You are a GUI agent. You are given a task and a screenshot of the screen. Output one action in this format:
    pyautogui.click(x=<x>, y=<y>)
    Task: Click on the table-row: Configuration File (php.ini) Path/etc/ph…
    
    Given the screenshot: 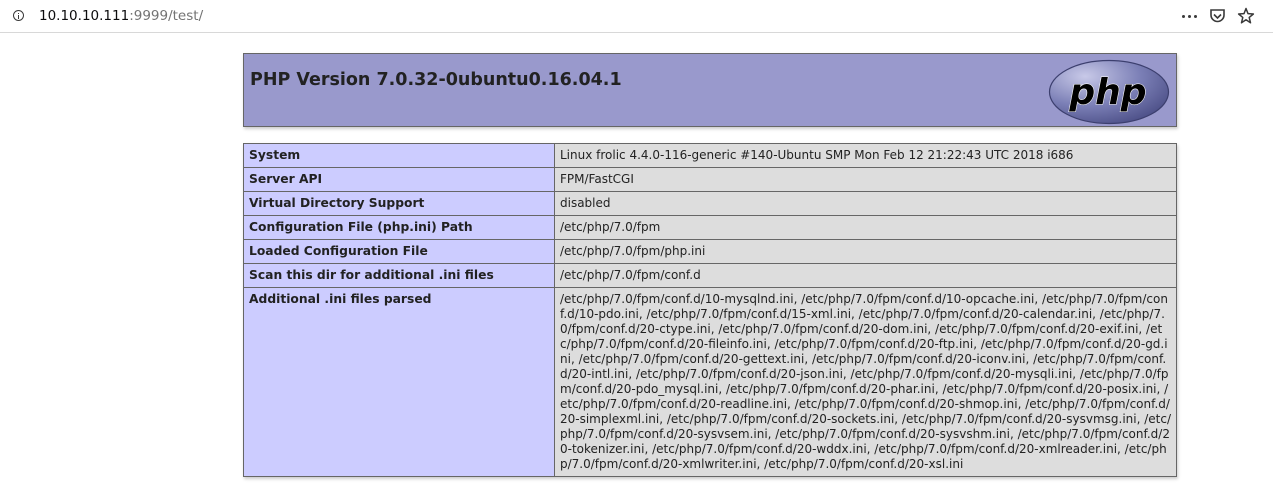 What is the action you would take?
    pyautogui.click(x=710, y=227)
    